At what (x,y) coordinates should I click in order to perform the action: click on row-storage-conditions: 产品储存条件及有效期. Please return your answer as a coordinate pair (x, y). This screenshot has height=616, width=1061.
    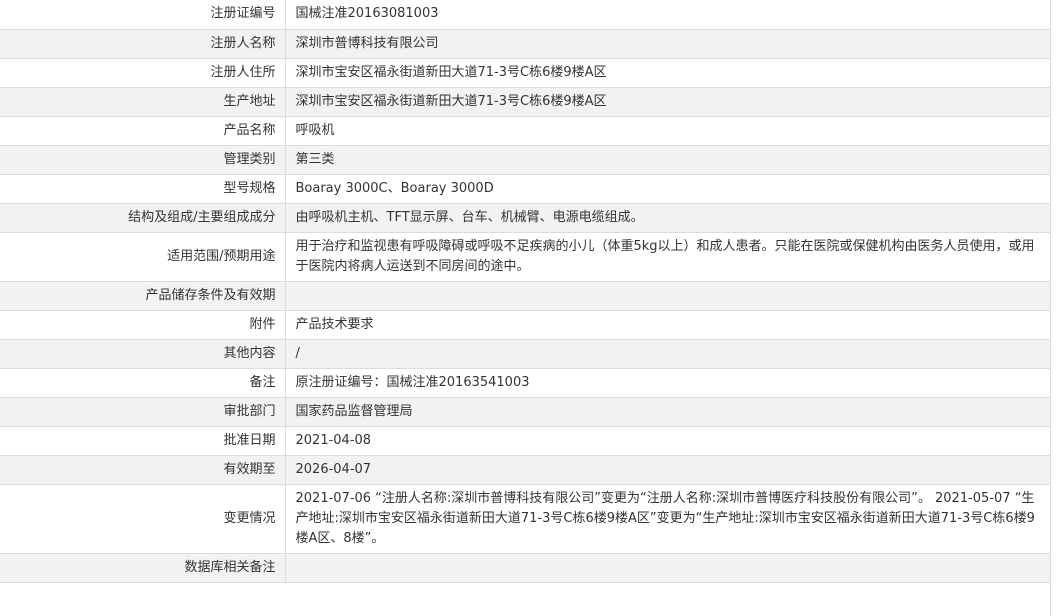
    Looking at the image, I should click on (525, 296).